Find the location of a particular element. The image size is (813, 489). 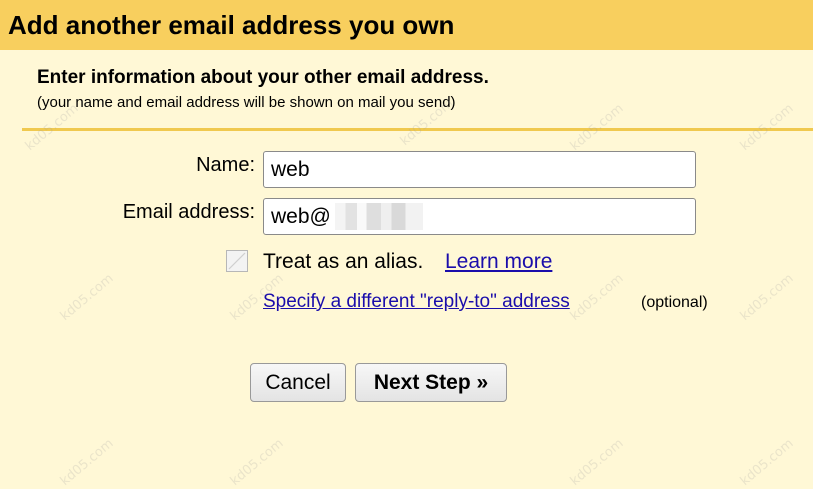

dialog-title: Add another email address you own is located at coordinates (231, 25).